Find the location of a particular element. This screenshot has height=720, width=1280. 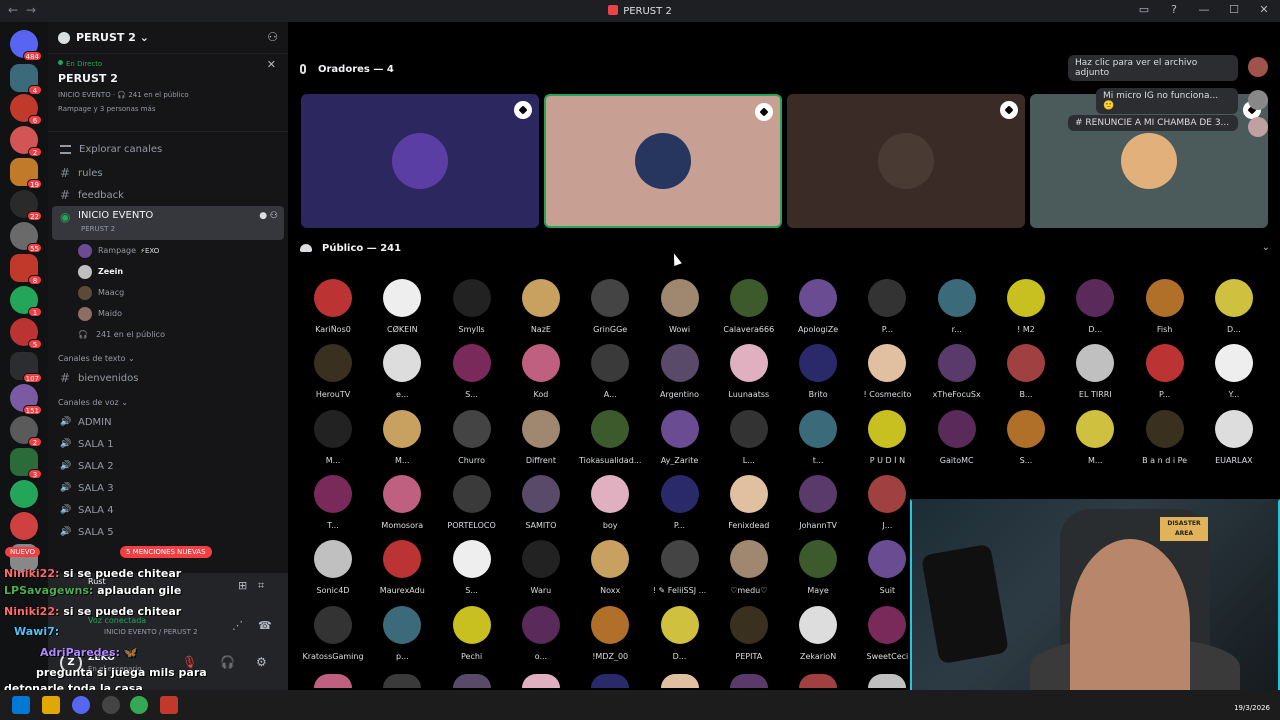

chevron-down-icon: ⌄ is located at coordinates (1266, 247).